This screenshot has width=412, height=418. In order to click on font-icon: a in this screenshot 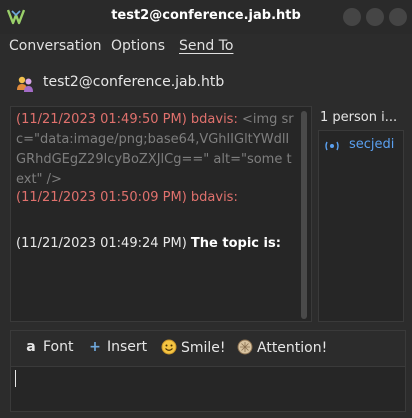, I will do `click(31, 347)`.